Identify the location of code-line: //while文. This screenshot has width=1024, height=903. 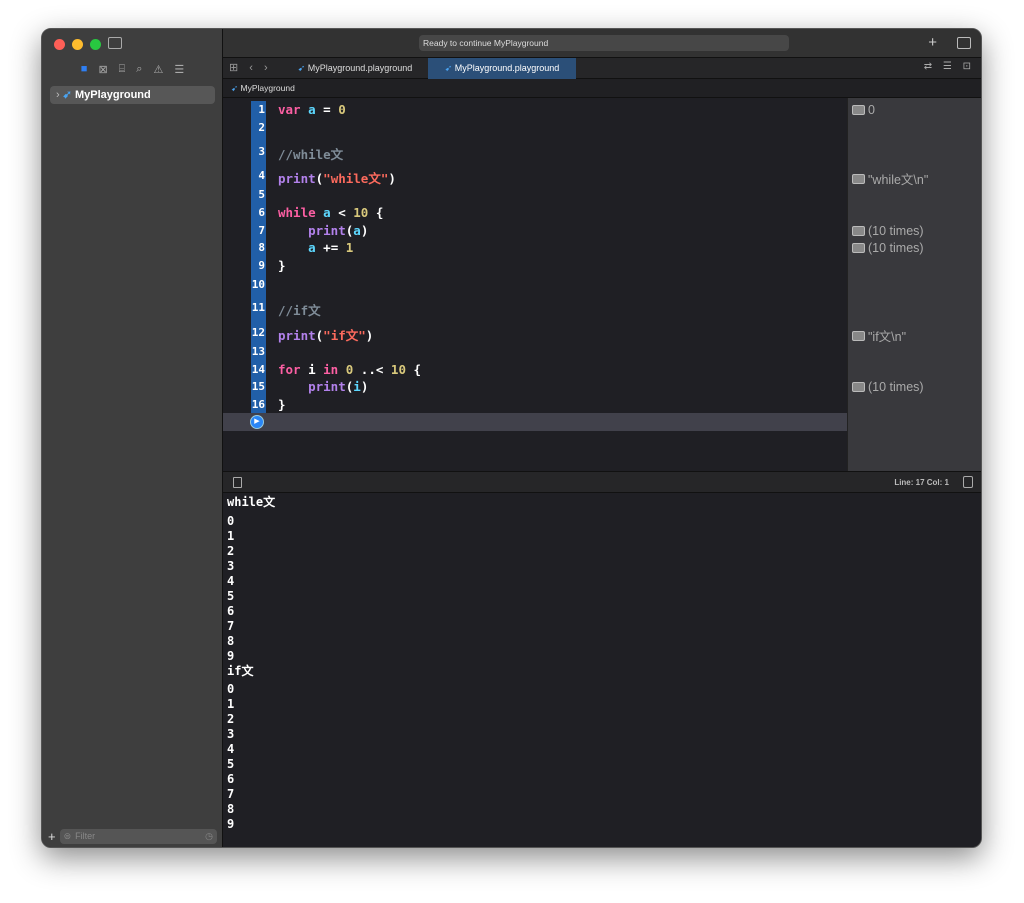
(310, 153).